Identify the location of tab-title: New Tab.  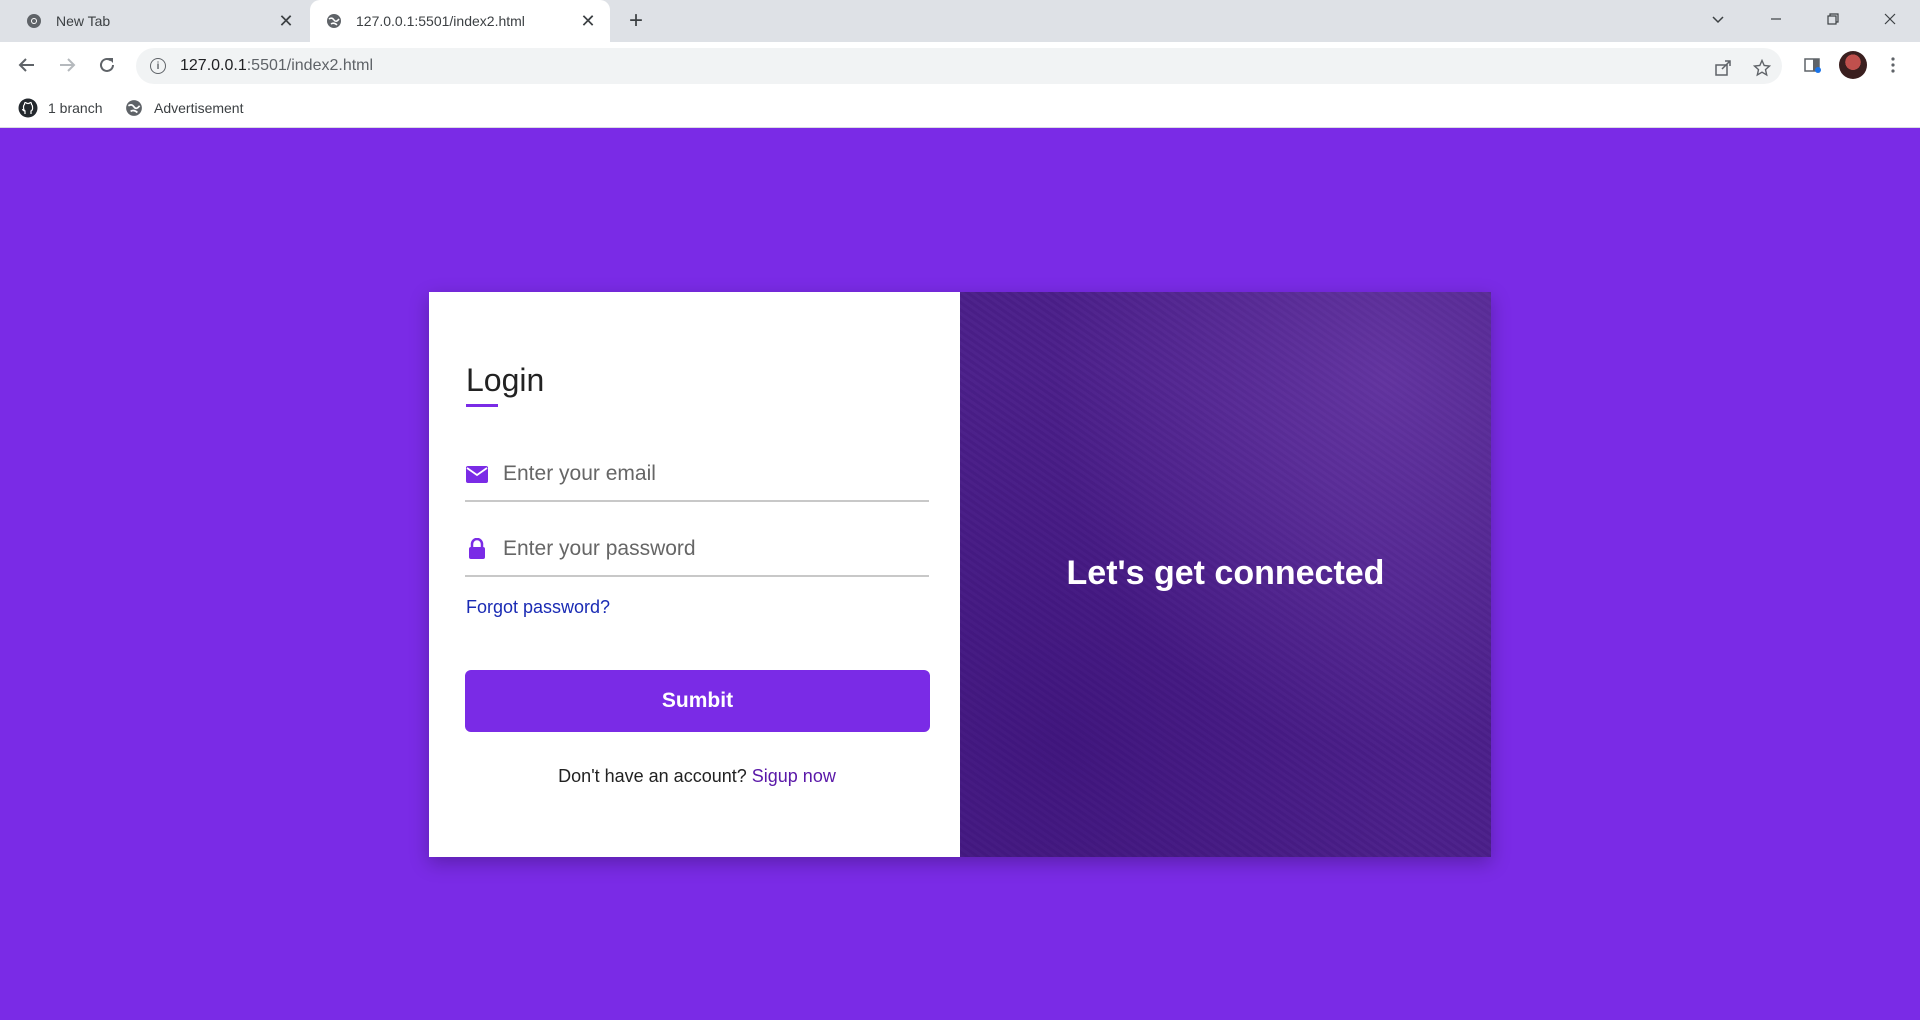
(83, 21).